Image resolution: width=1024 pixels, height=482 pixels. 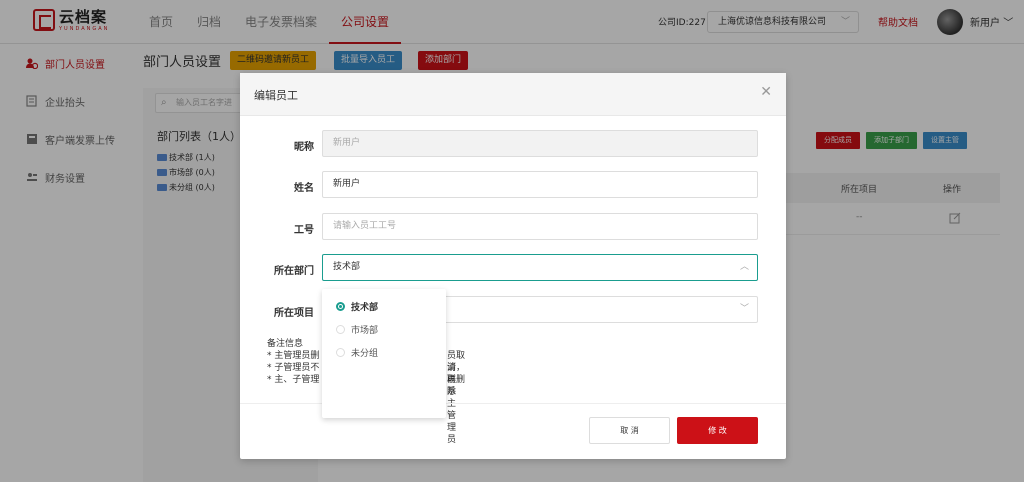 I want to click on dialog-title: 编辑员工, so click(x=276, y=95).